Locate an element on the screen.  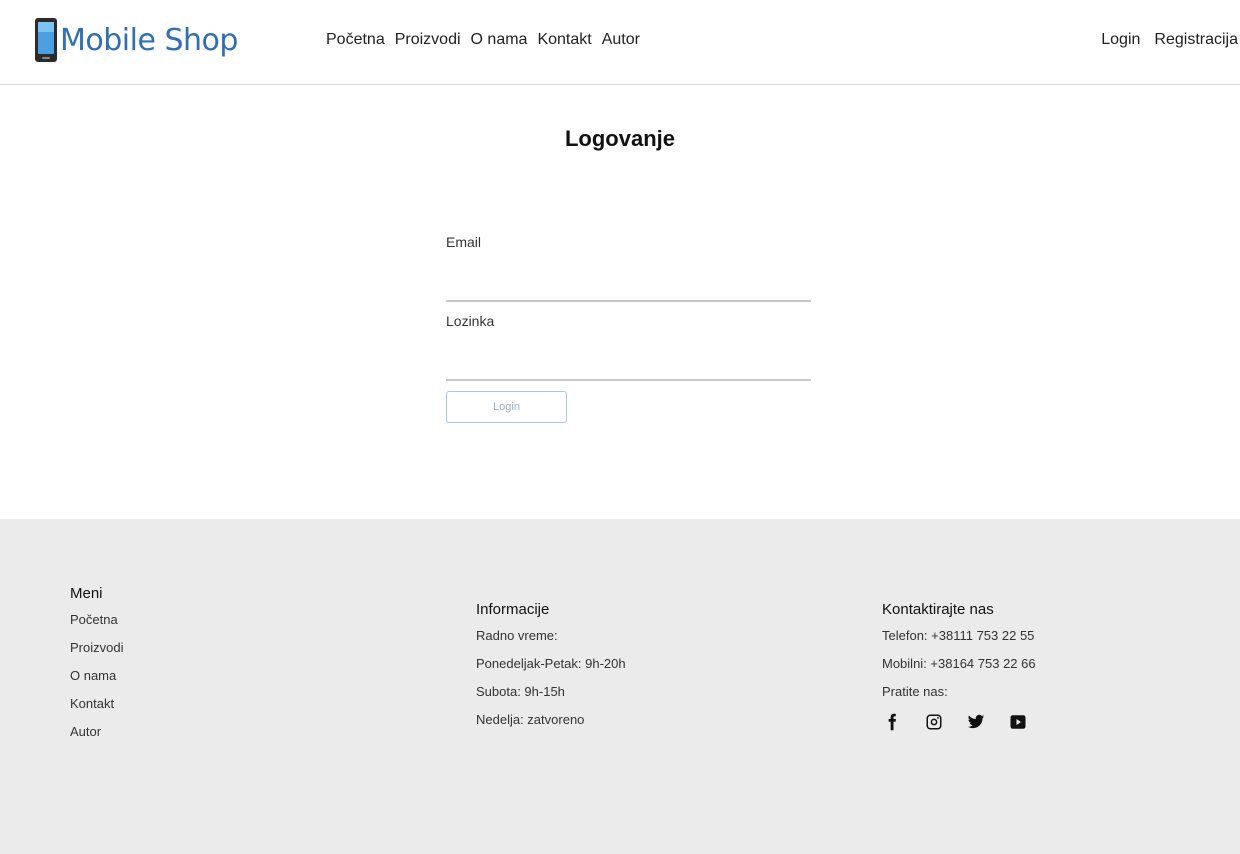
working-hours-label: Radno vreme: is located at coordinates (517, 635).